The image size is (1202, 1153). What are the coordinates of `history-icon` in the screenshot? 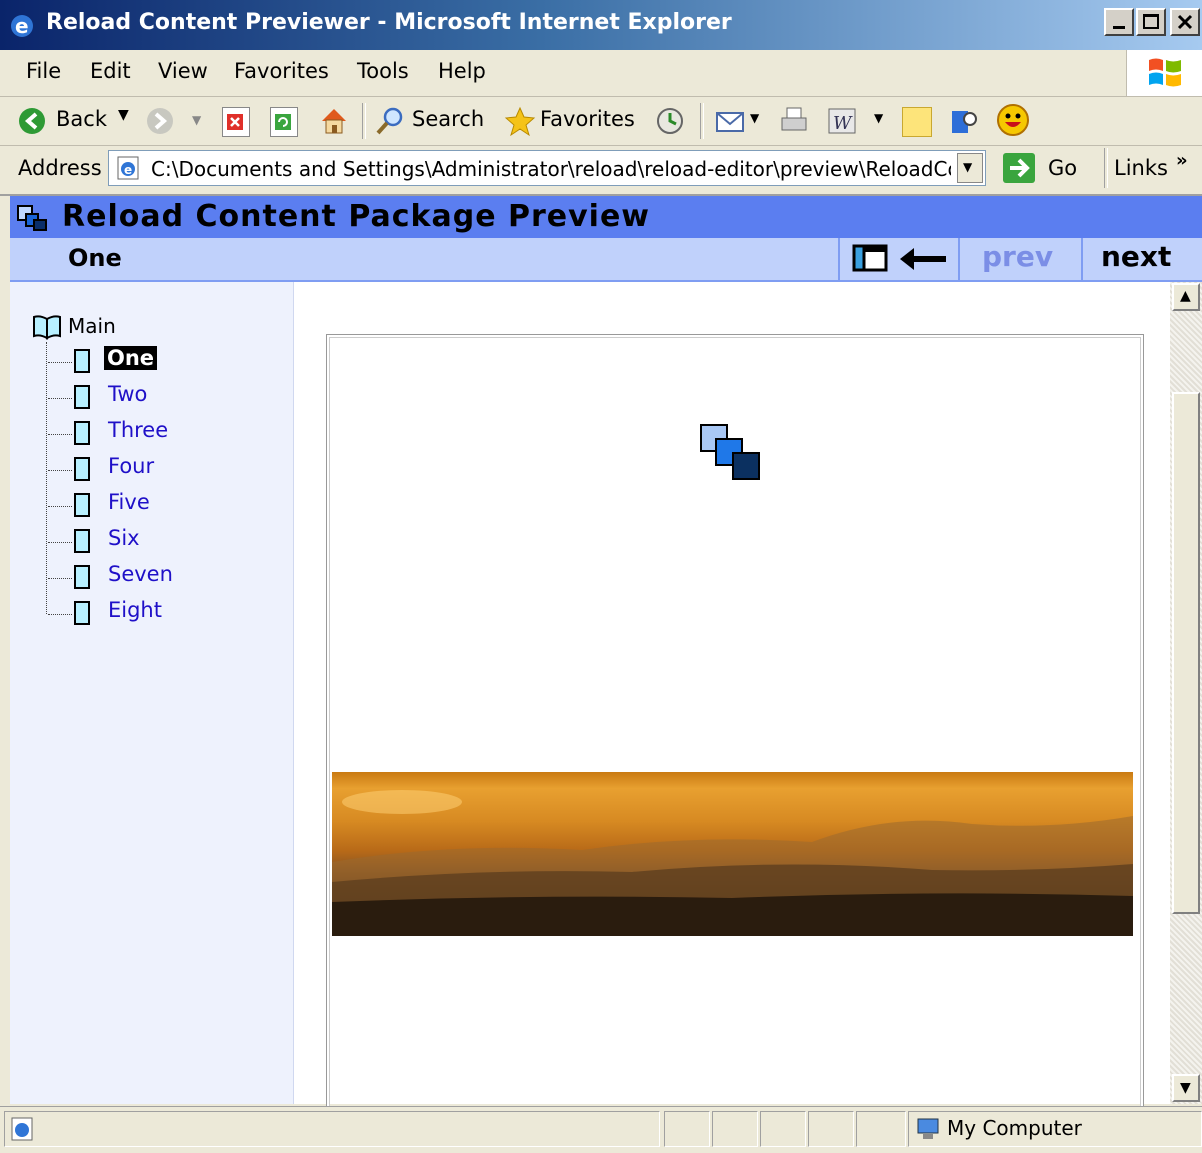 It's located at (670, 121).